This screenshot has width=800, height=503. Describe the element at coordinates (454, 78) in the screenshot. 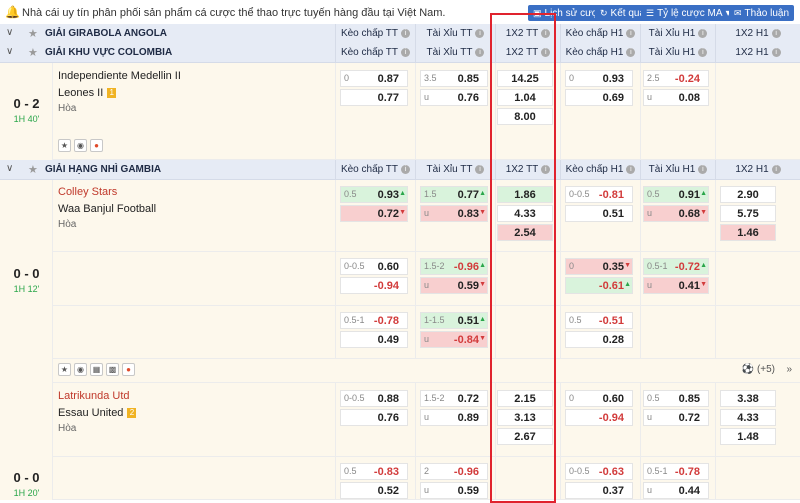

I see `odds-cell: 3.5 0.85` at that location.